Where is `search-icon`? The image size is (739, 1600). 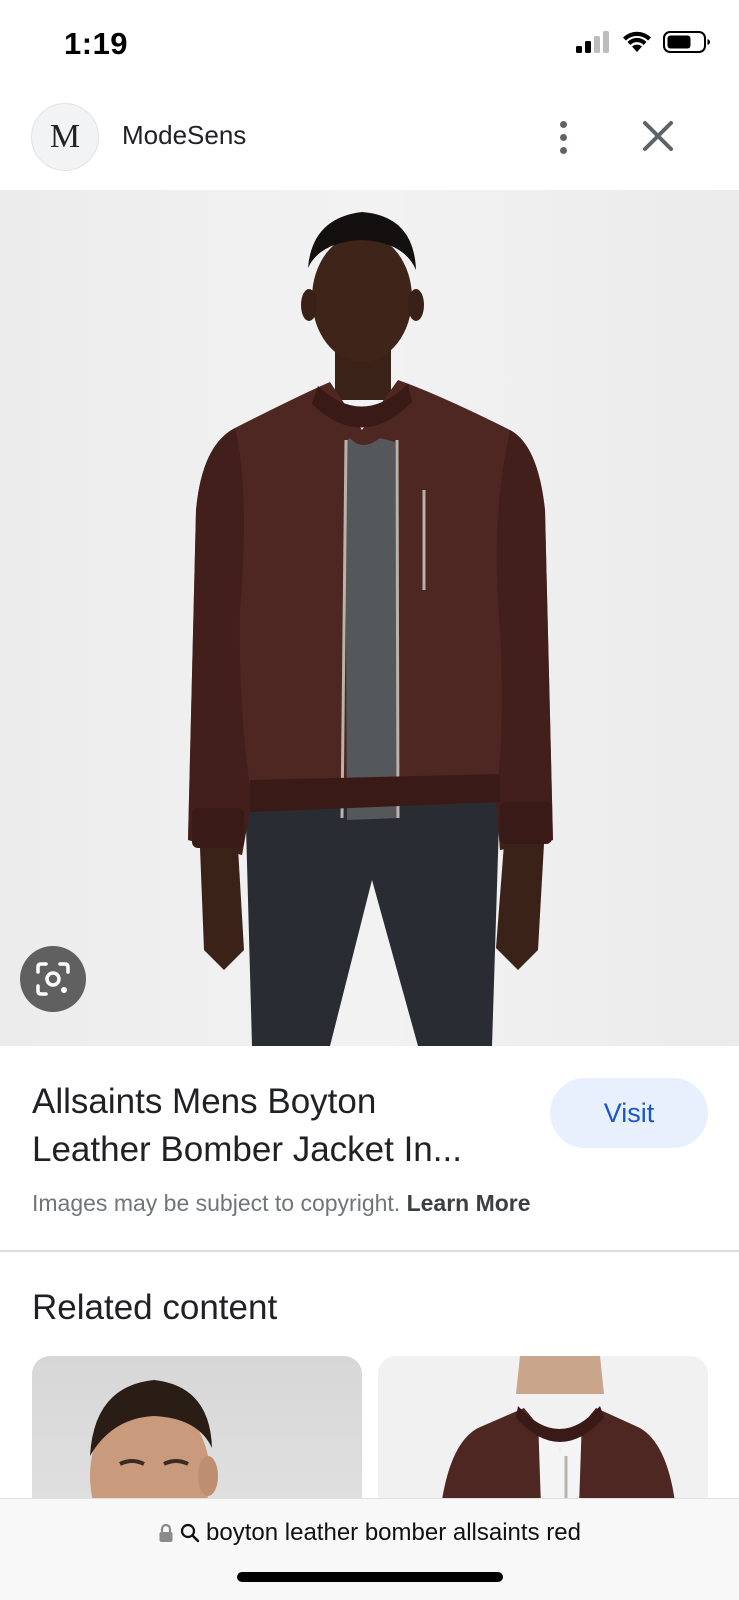 search-icon is located at coordinates (190, 1533).